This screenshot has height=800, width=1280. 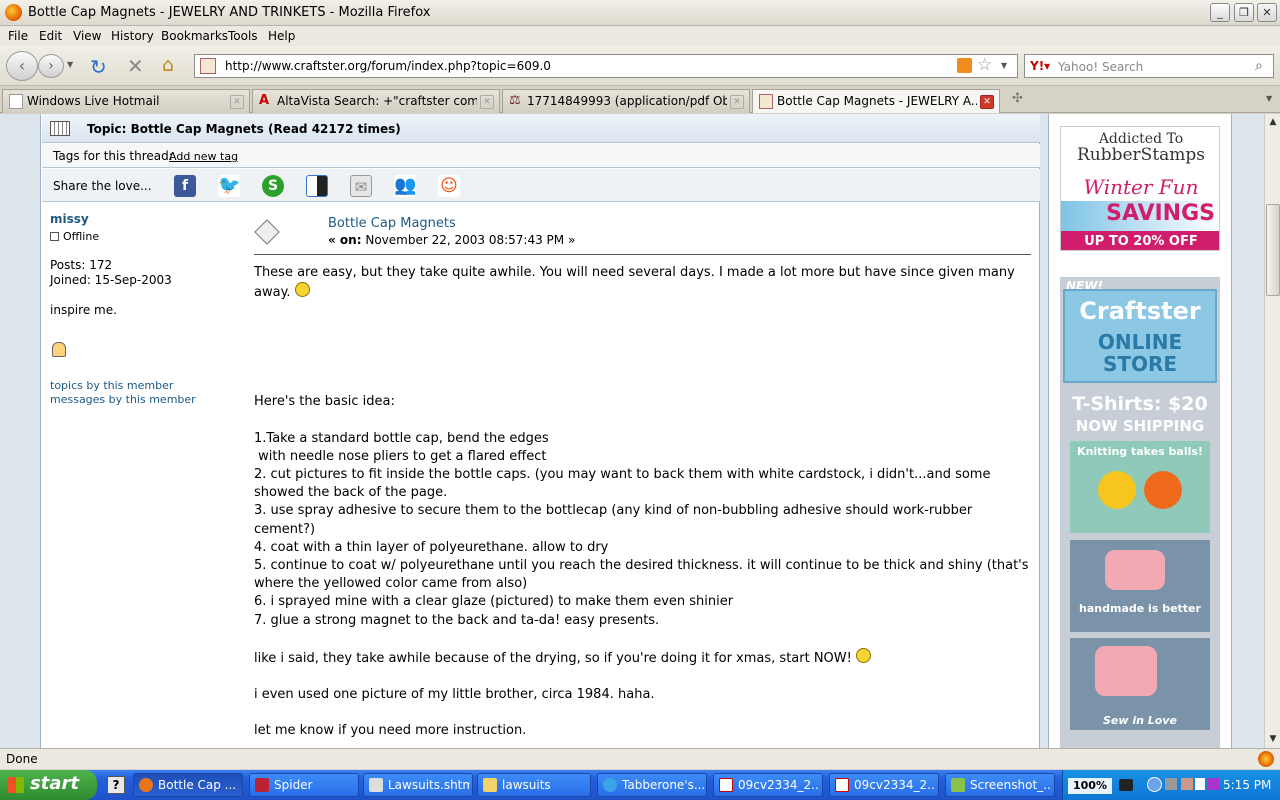 What do you see at coordinates (317, 186) in the screenshot?
I see `delicious-icon` at bounding box center [317, 186].